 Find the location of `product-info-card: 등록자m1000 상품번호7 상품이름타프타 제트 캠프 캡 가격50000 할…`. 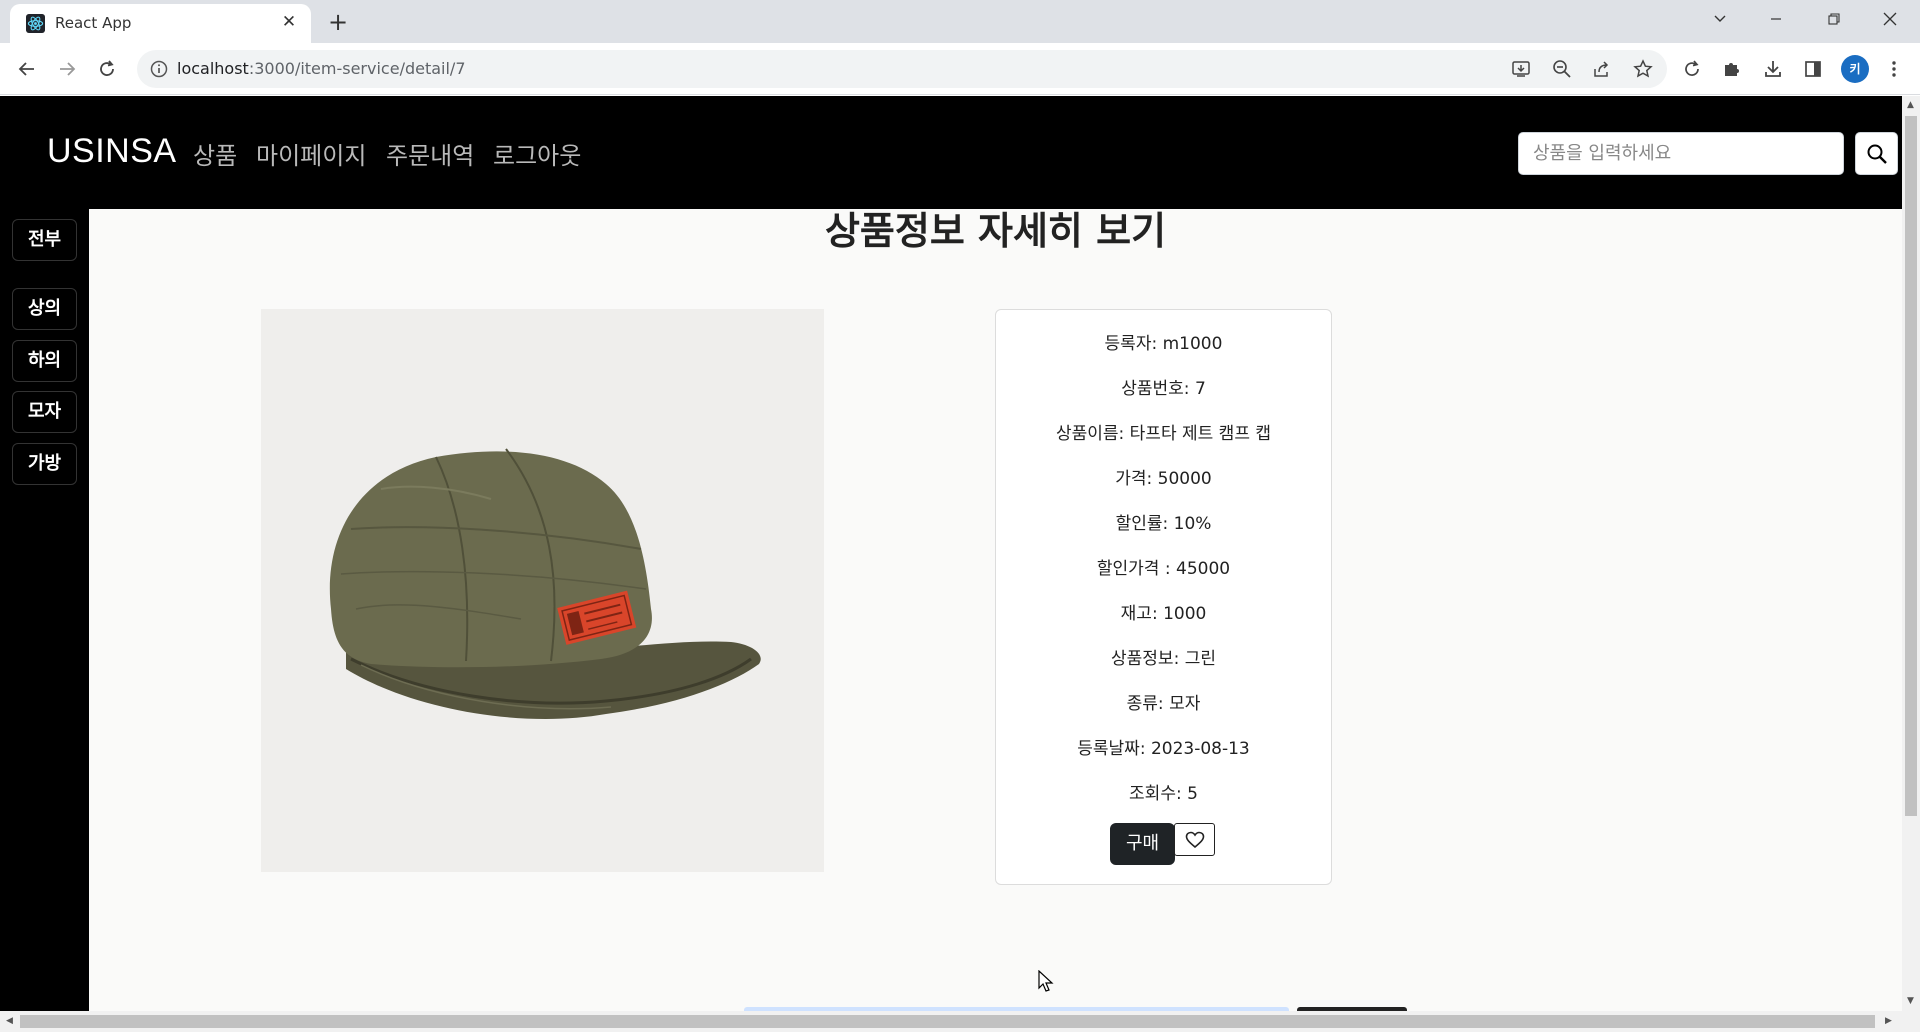

product-info-card: 등록자m1000 상품번호7 상품이름타프타 제트 캠프 캡 가격50000 할… is located at coordinates (1163, 597).